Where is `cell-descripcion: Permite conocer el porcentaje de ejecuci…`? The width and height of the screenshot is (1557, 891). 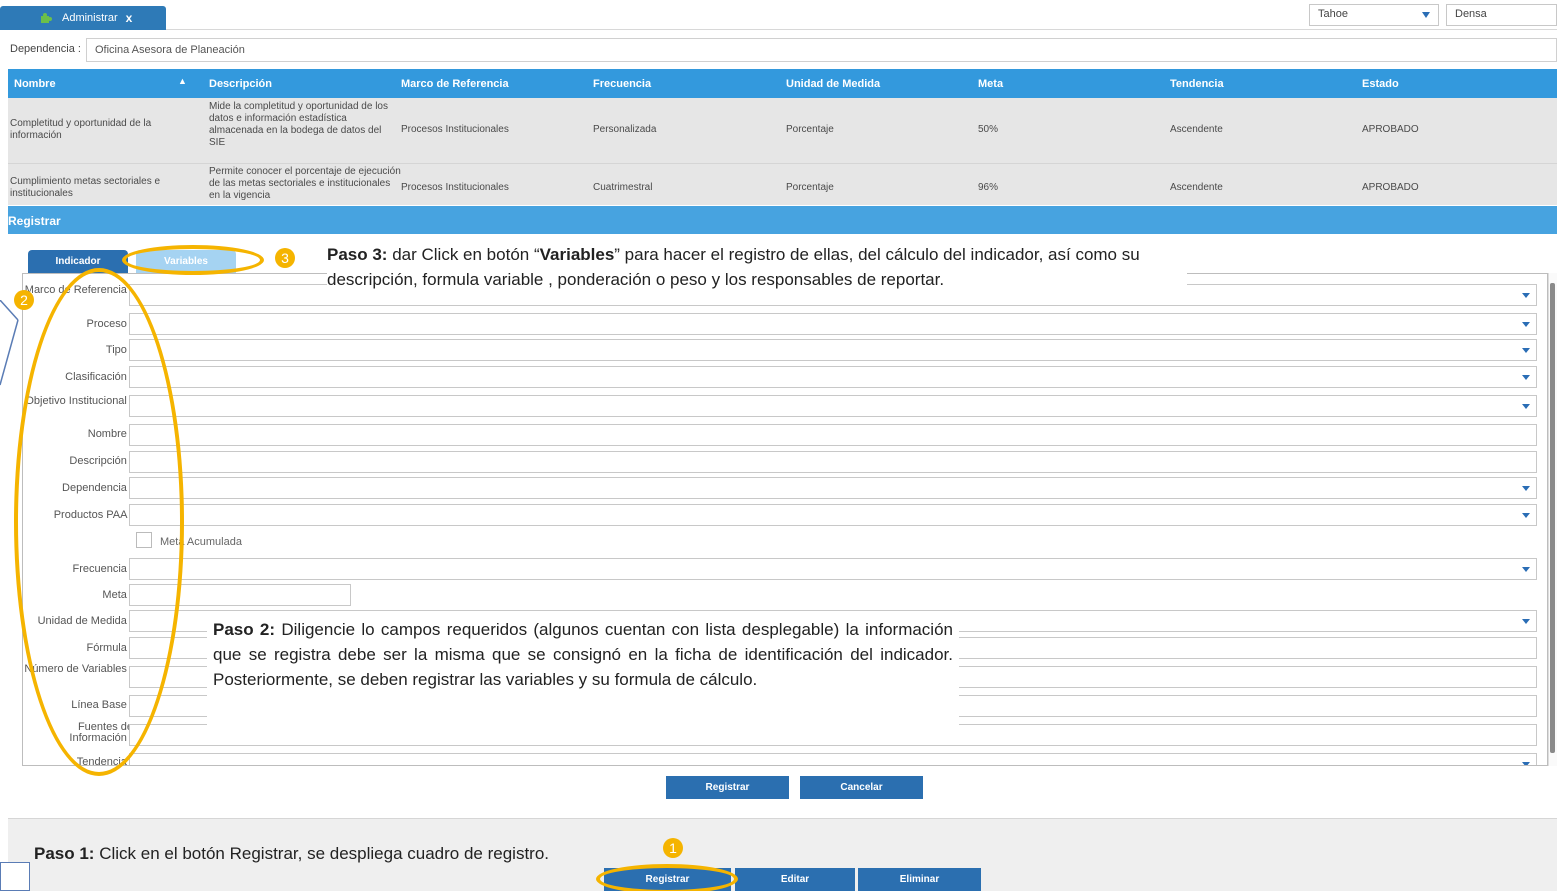 cell-descripcion: Permite conocer el porcentaje de ejecuci… is located at coordinates (305, 183).